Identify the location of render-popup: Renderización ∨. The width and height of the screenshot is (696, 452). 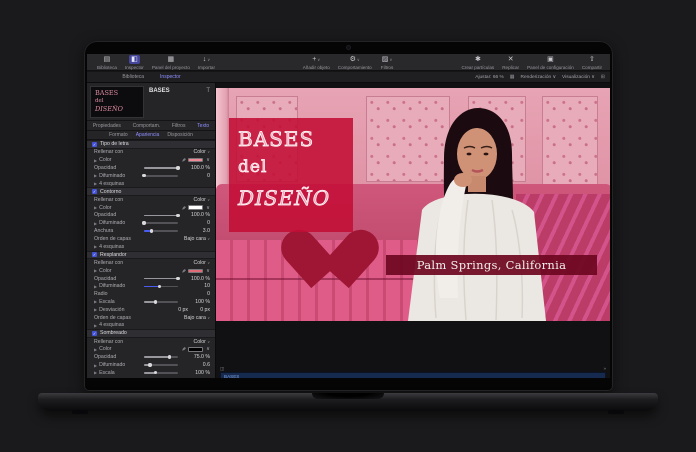
(539, 77).